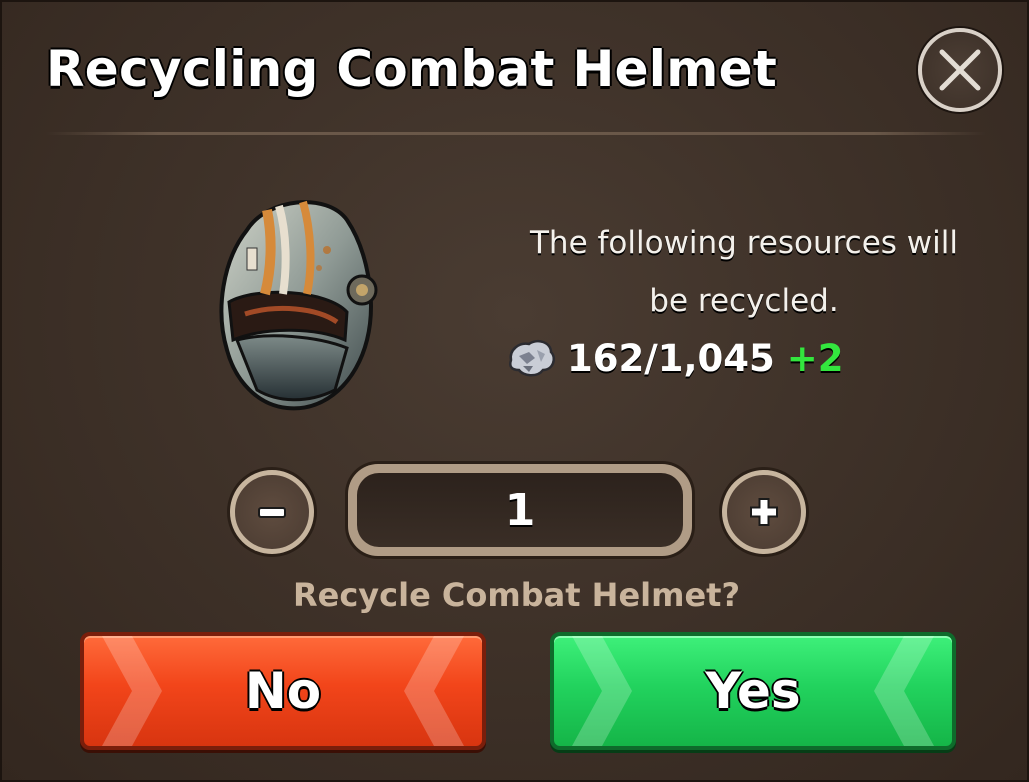 This screenshot has height=782, width=1029. I want to click on scrap-metal-icon, so click(532, 358).